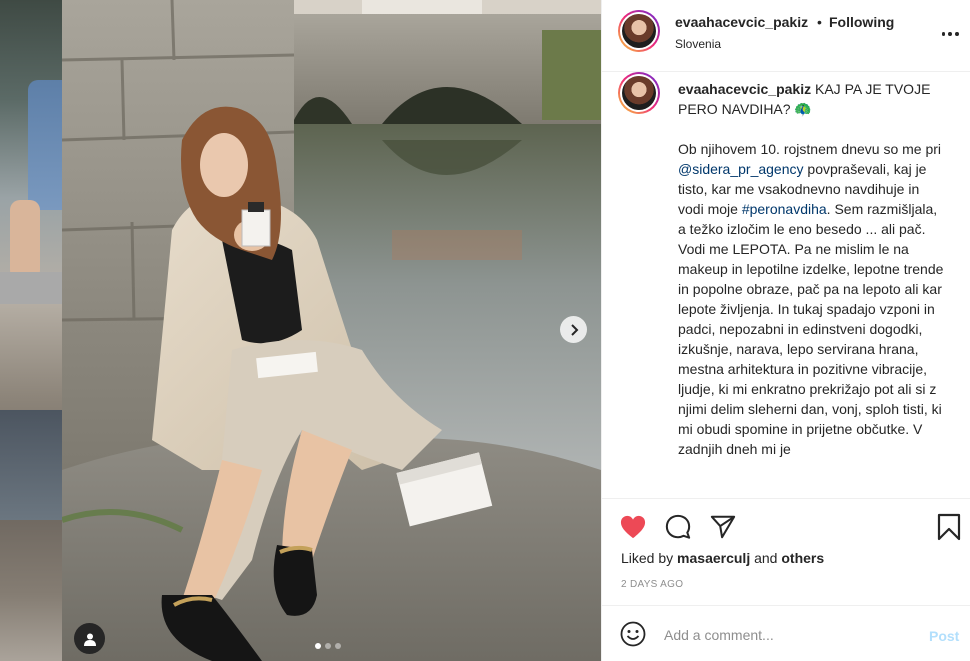 The height and width of the screenshot is (661, 970). I want to click on send-icon, so click(723, 527).